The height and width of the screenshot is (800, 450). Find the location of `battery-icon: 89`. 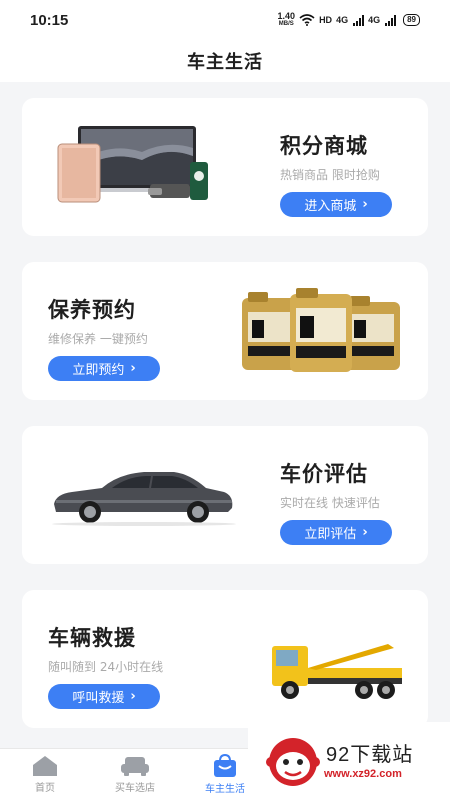

battery-icon: 89 is located at coordinates (411, 20).